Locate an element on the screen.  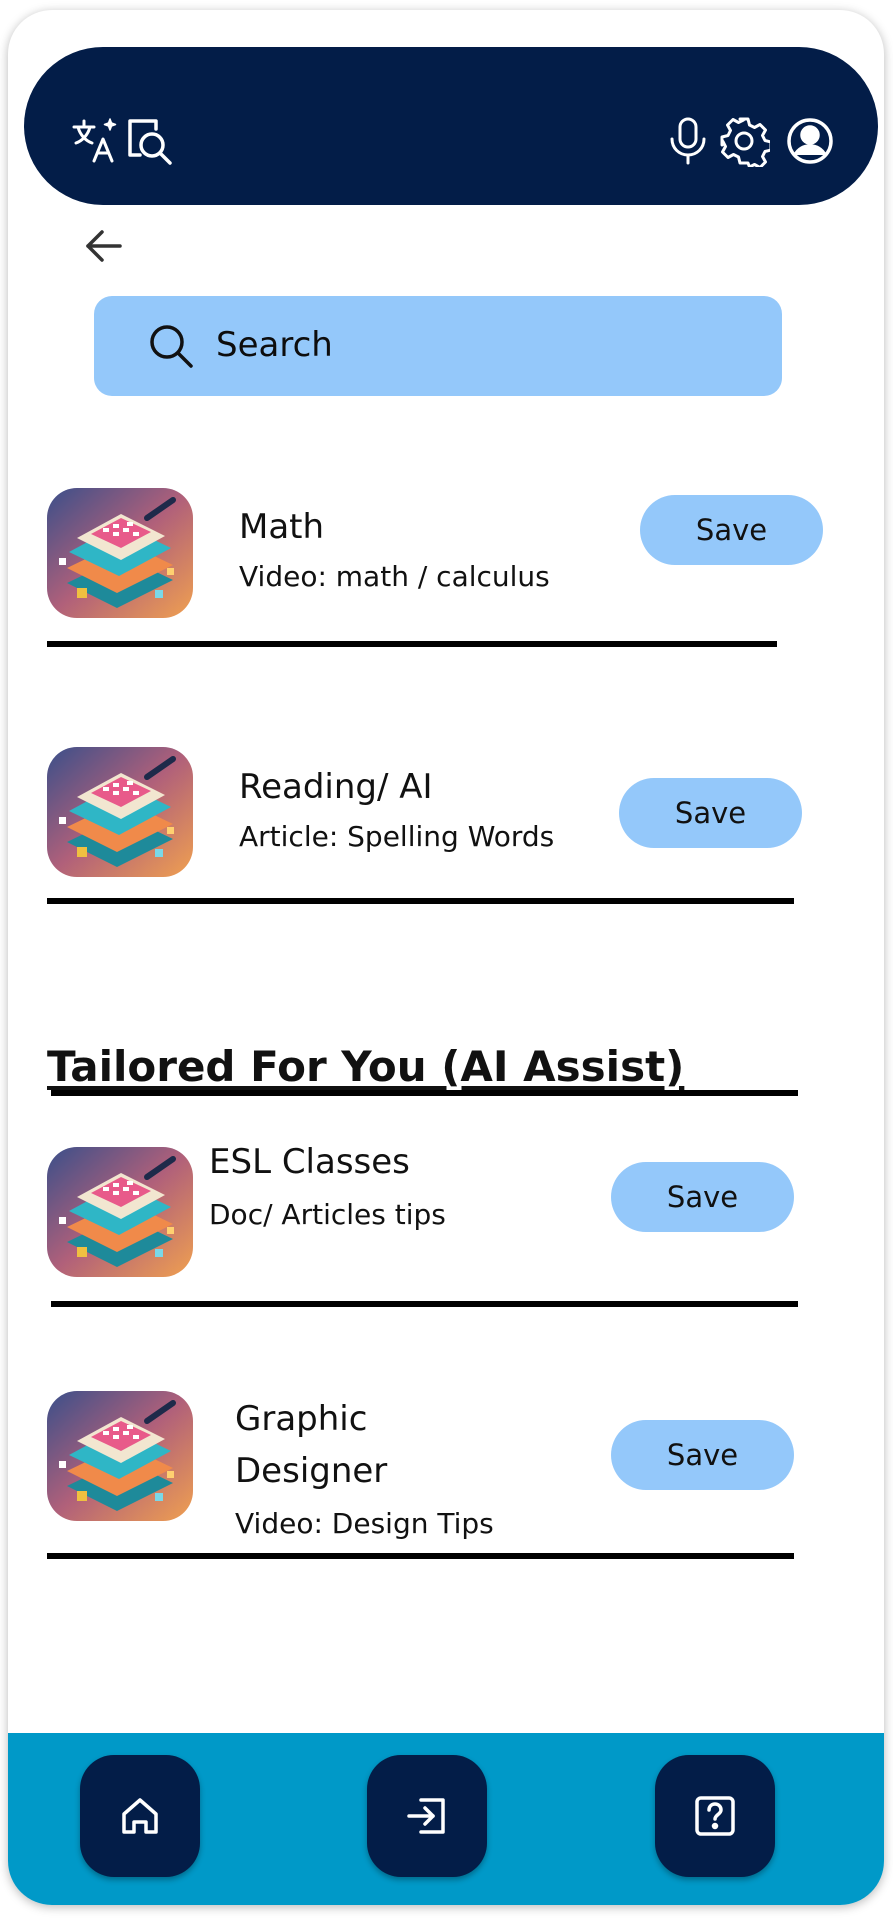
item-title-reading: Reading/ AI is located at coordinates (336, 787).